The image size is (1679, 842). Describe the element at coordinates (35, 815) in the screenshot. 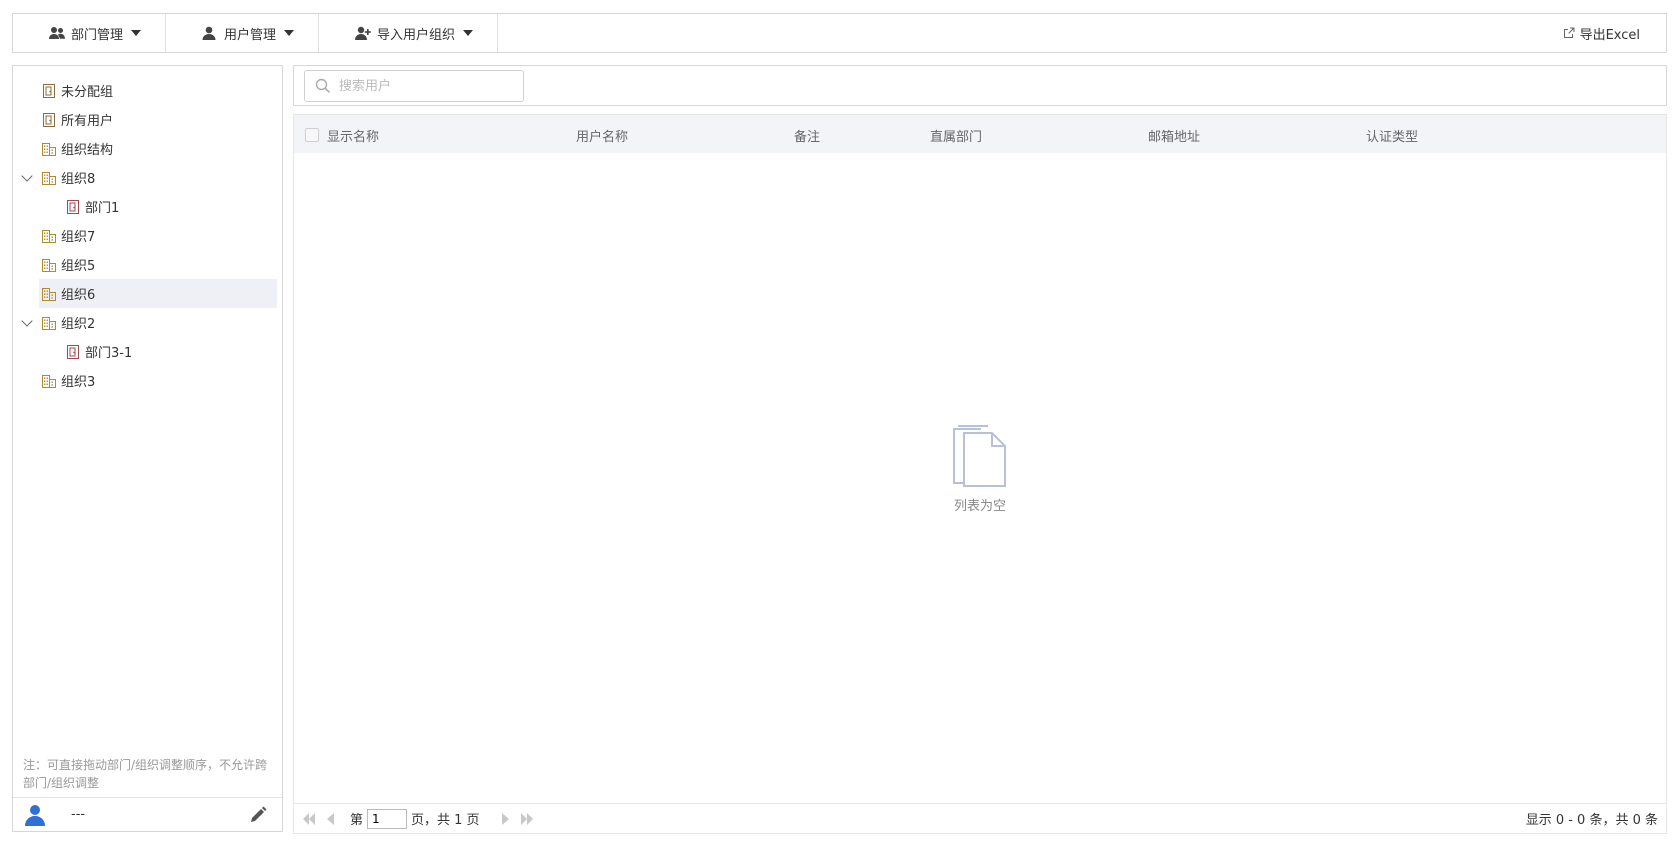

I see `user-avatar-icon` at that location.